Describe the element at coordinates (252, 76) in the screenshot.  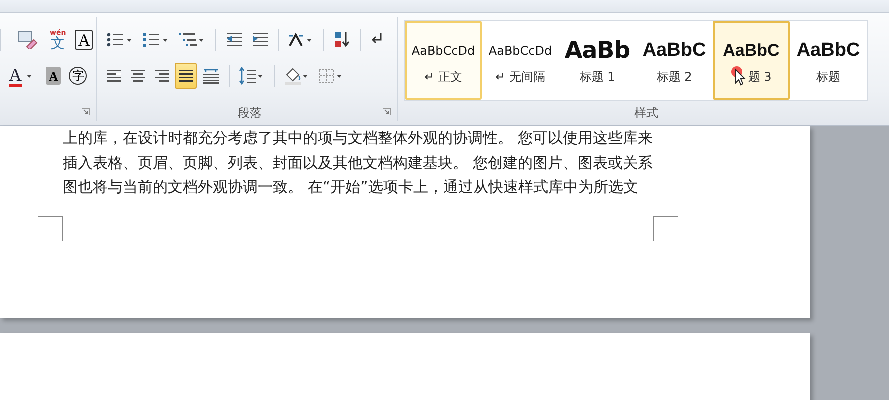
I see `line-spacing-icon` at that location.